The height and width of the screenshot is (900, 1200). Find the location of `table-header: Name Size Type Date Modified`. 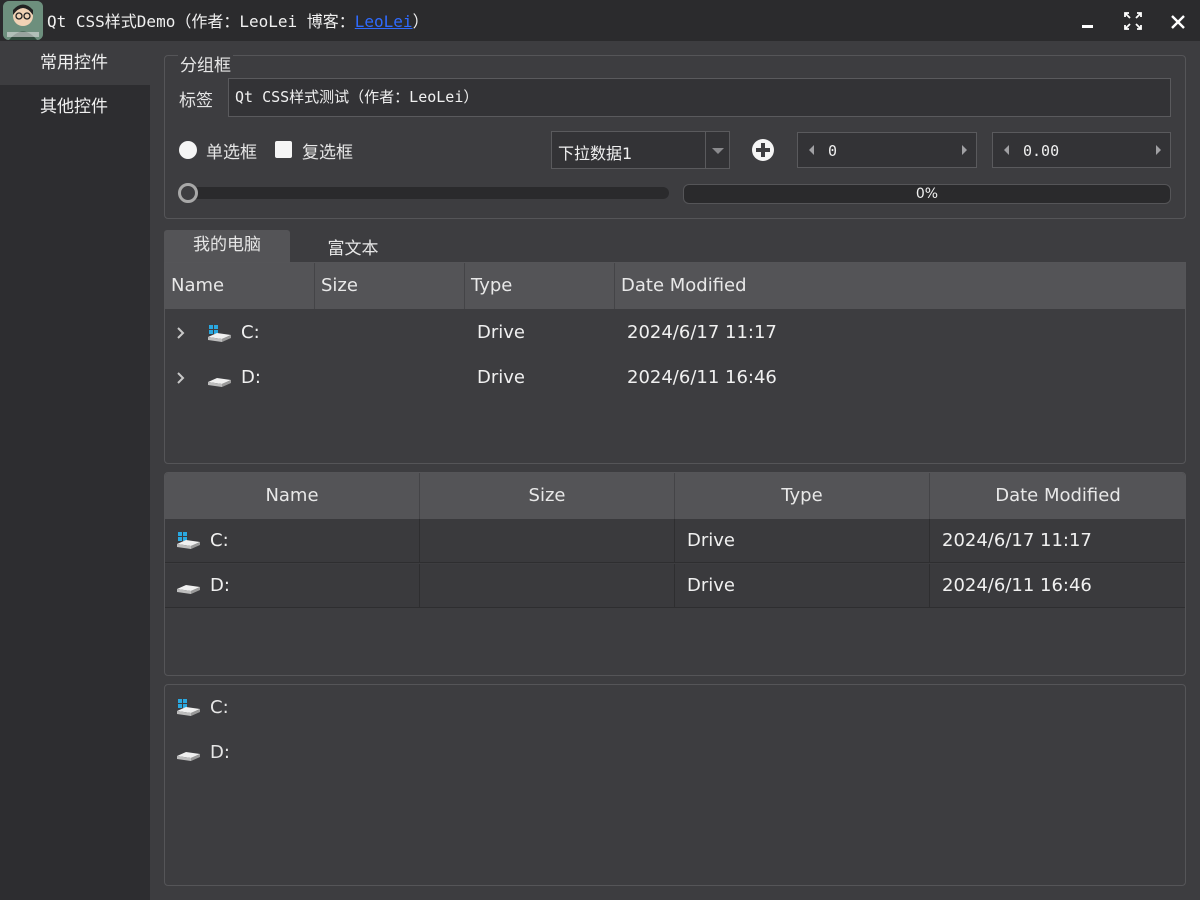

table-header: Name Size Type Date Modified is located at coordinates (675, 496).